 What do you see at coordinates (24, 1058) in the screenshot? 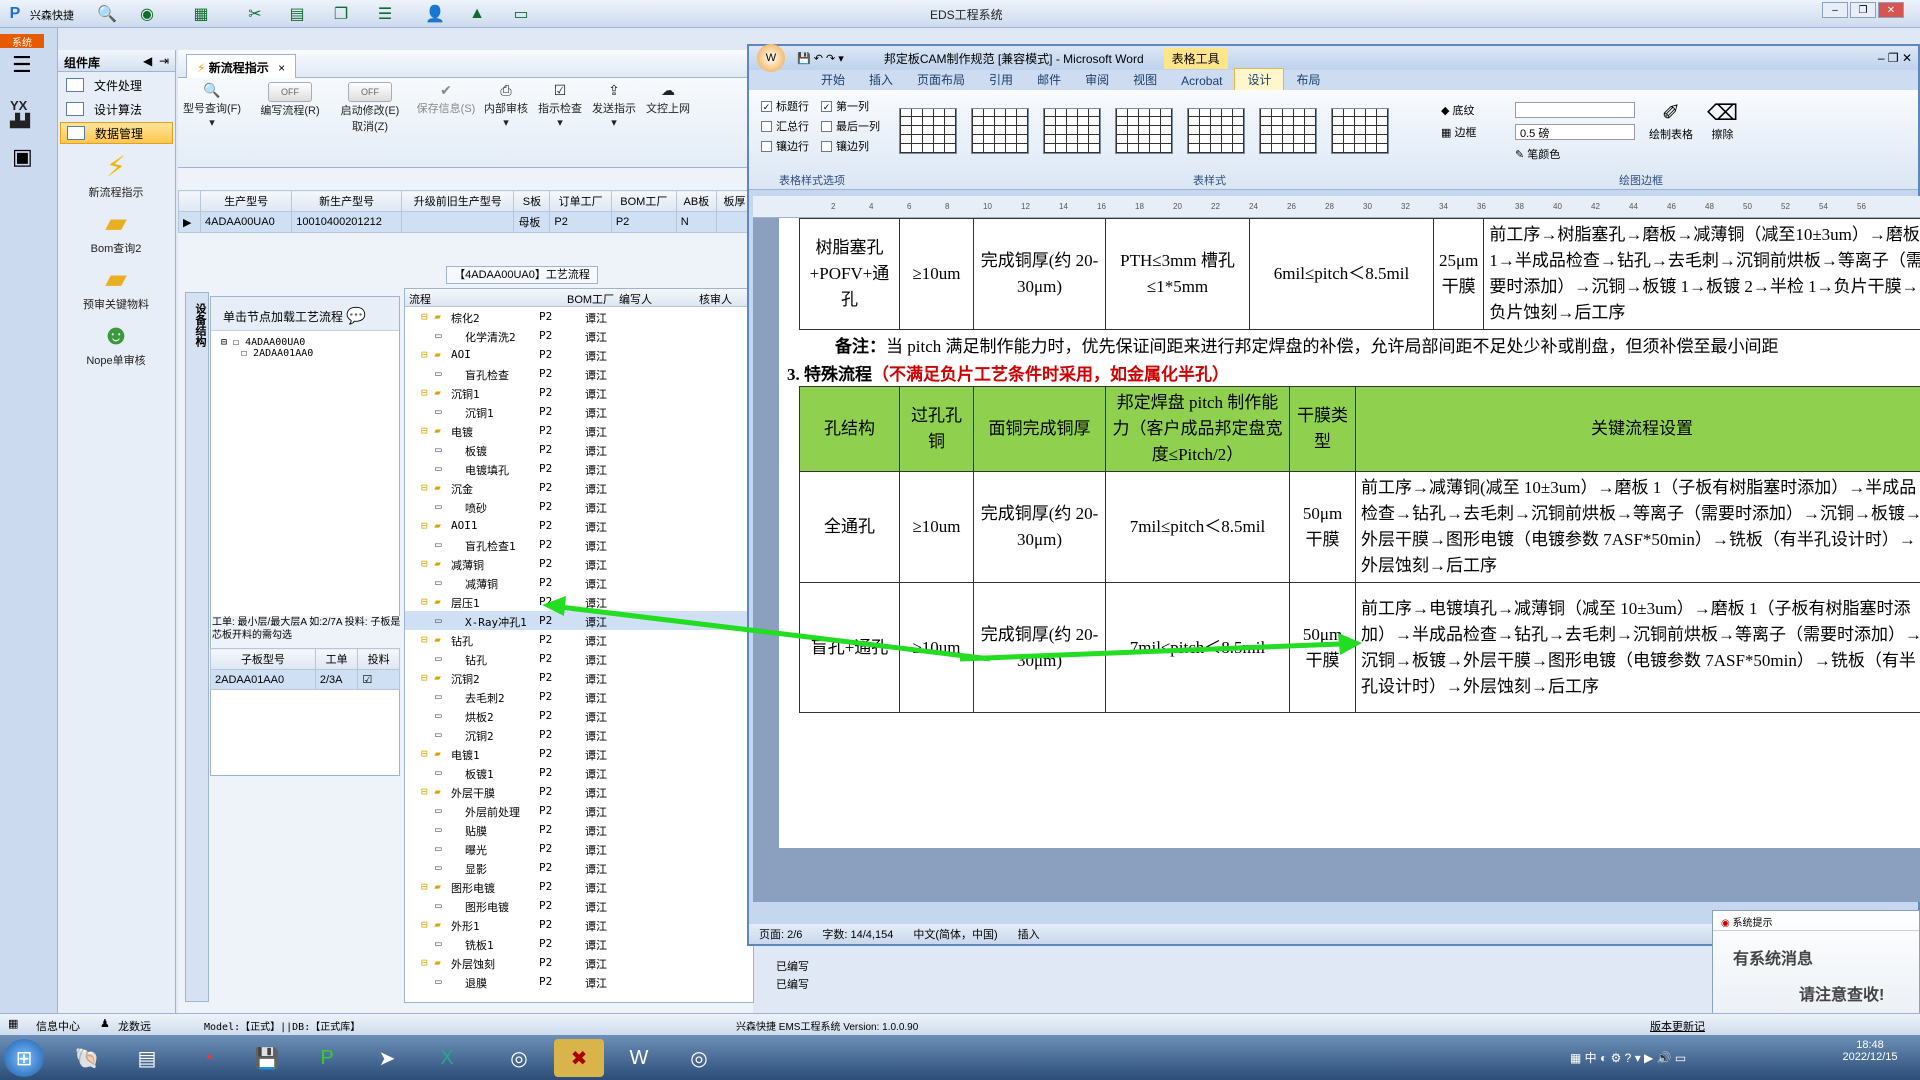
I see `start-button: ⊞` at bounding box center [24, 1058].